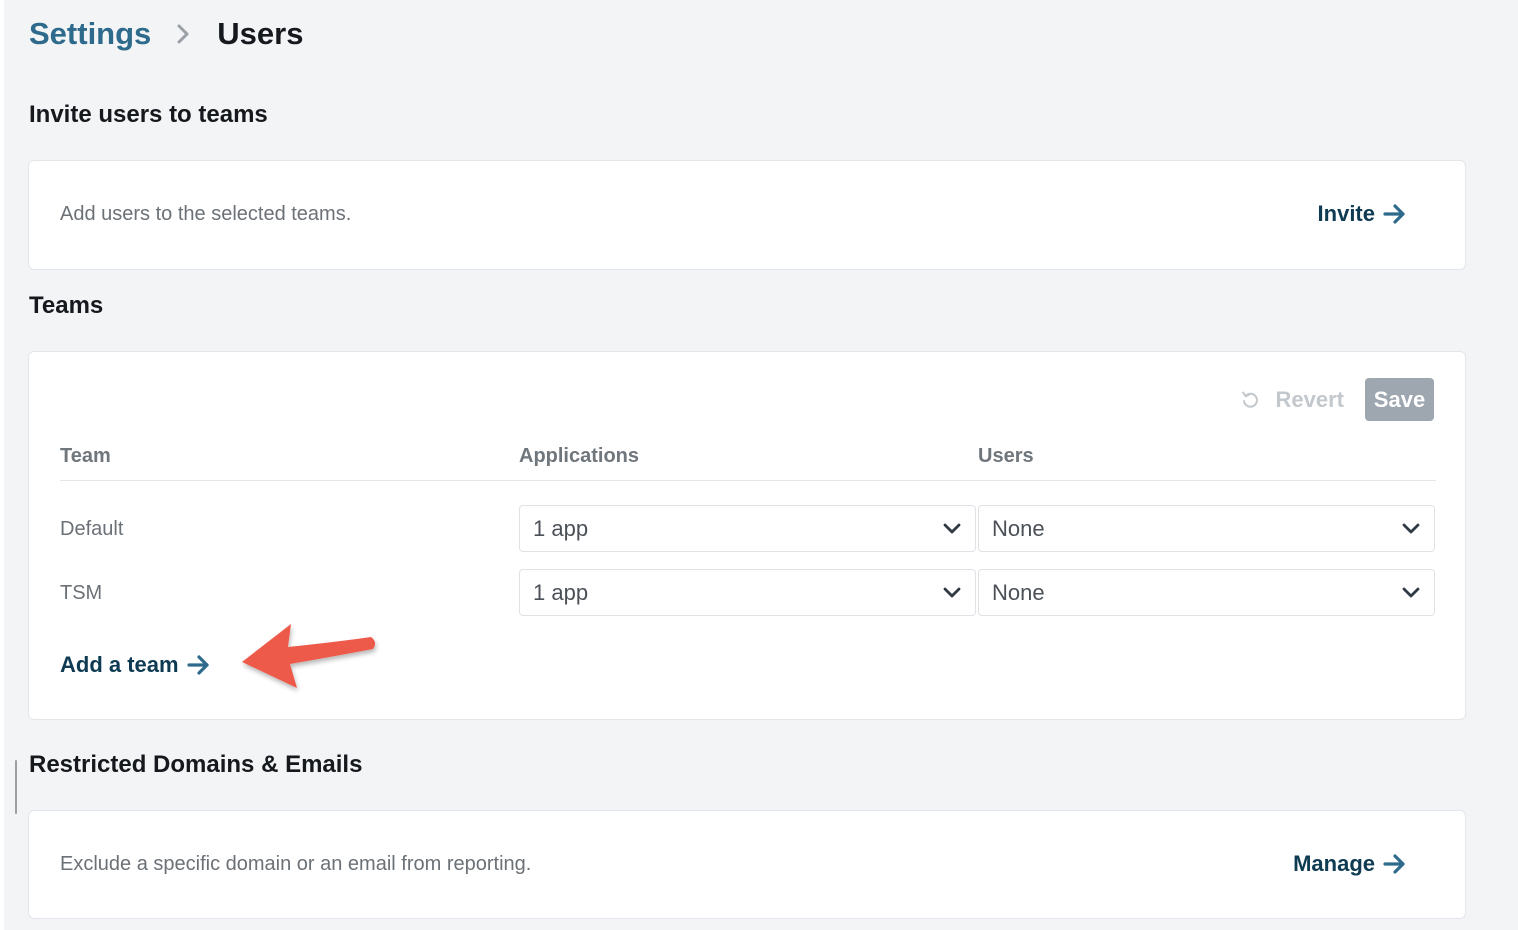 The width and height of the screenshot is (1518, 930). I want to click on teams-toolbar: Revert Save, so click(1337, 399).